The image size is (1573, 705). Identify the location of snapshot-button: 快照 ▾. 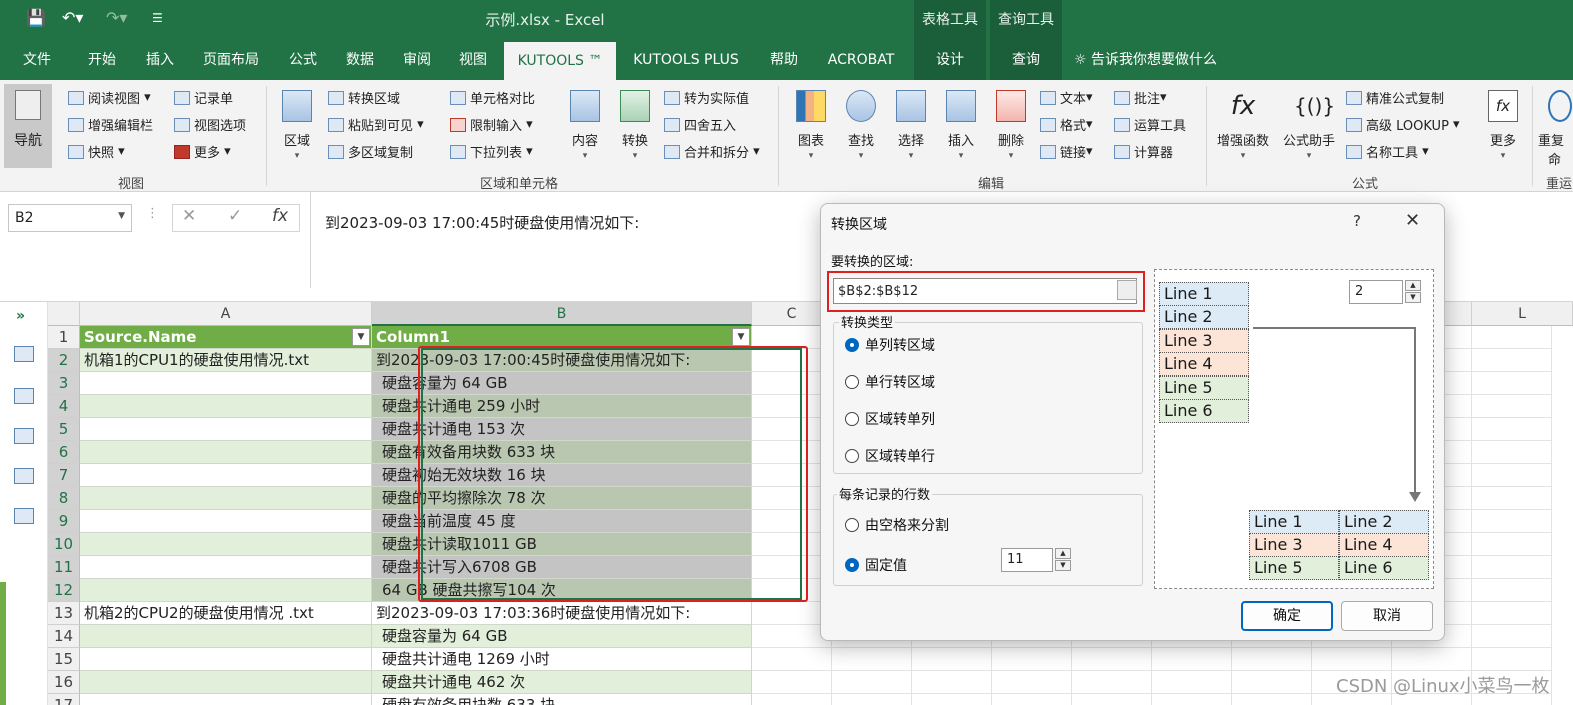
(96, 151).